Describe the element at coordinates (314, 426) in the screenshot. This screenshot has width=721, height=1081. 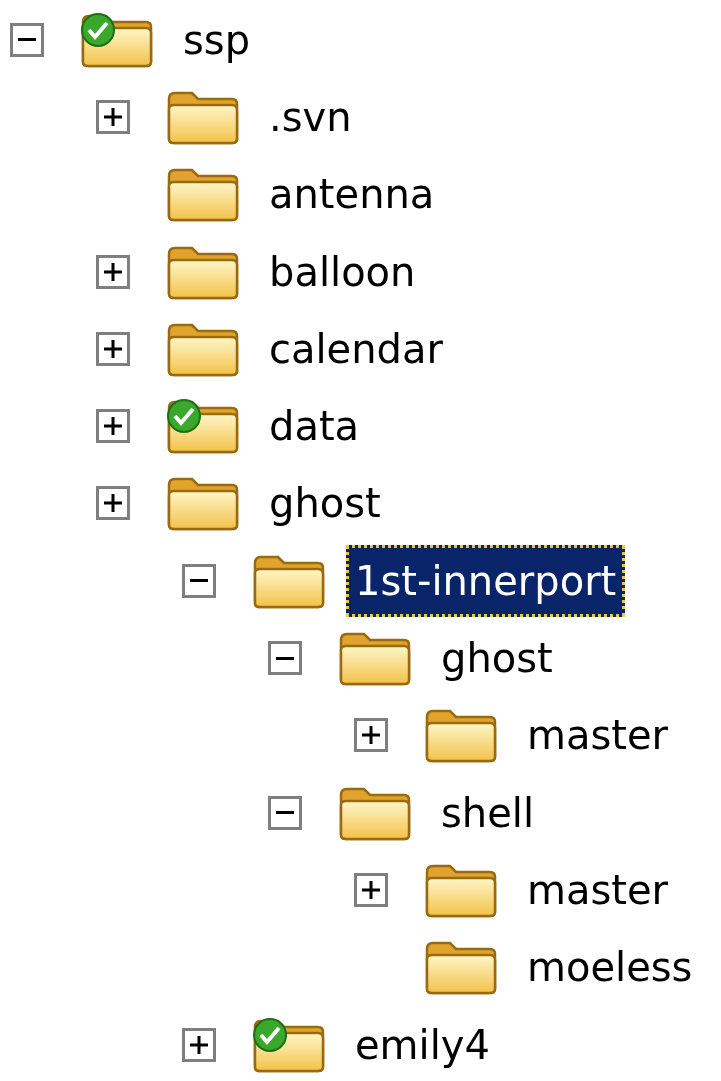
I see `folder-label: data` at that location.